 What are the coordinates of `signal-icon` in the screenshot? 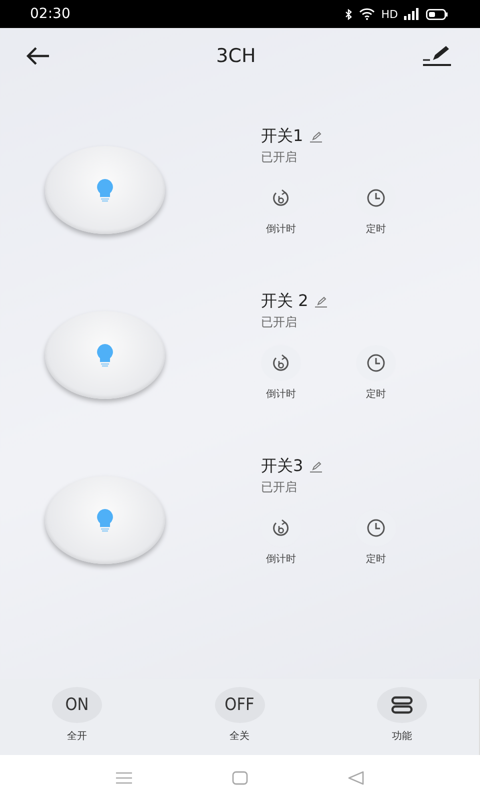 It's located at (412, 14).